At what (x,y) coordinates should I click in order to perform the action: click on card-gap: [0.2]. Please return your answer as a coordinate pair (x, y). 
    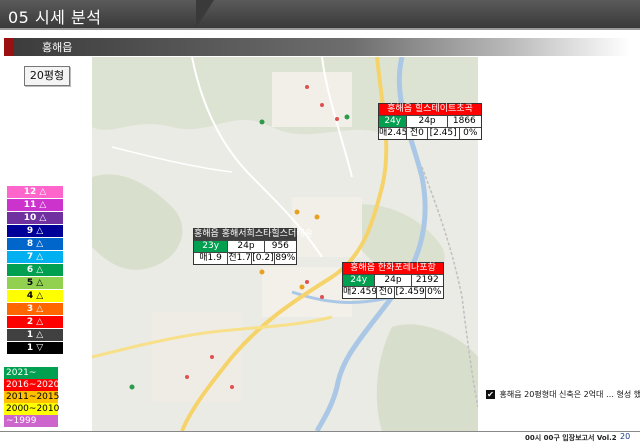
    Looking at the image, I should click on (263, 258).